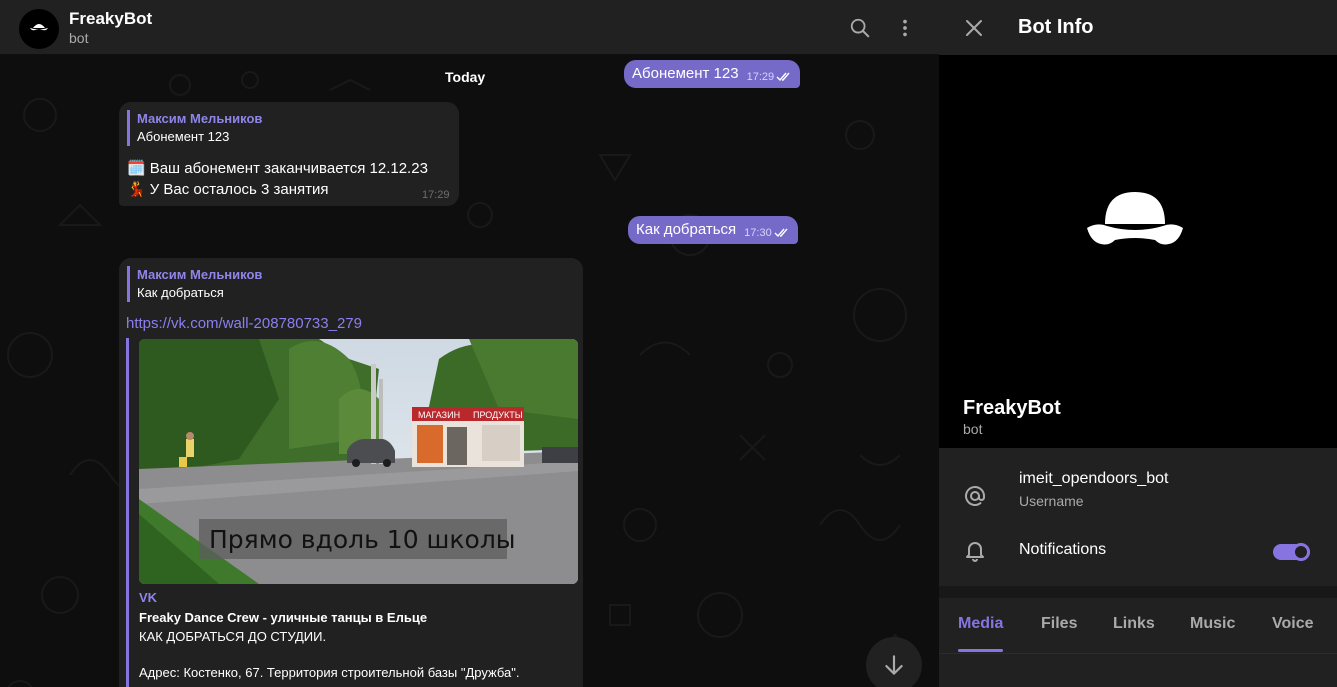 The height and width of the screenshot is (687, 1337). What do you see at coordinates (194, 284) in the screenshot?
I see `reply-quote: Максим Мельников Как добраться` at bounding box center [194, 284].